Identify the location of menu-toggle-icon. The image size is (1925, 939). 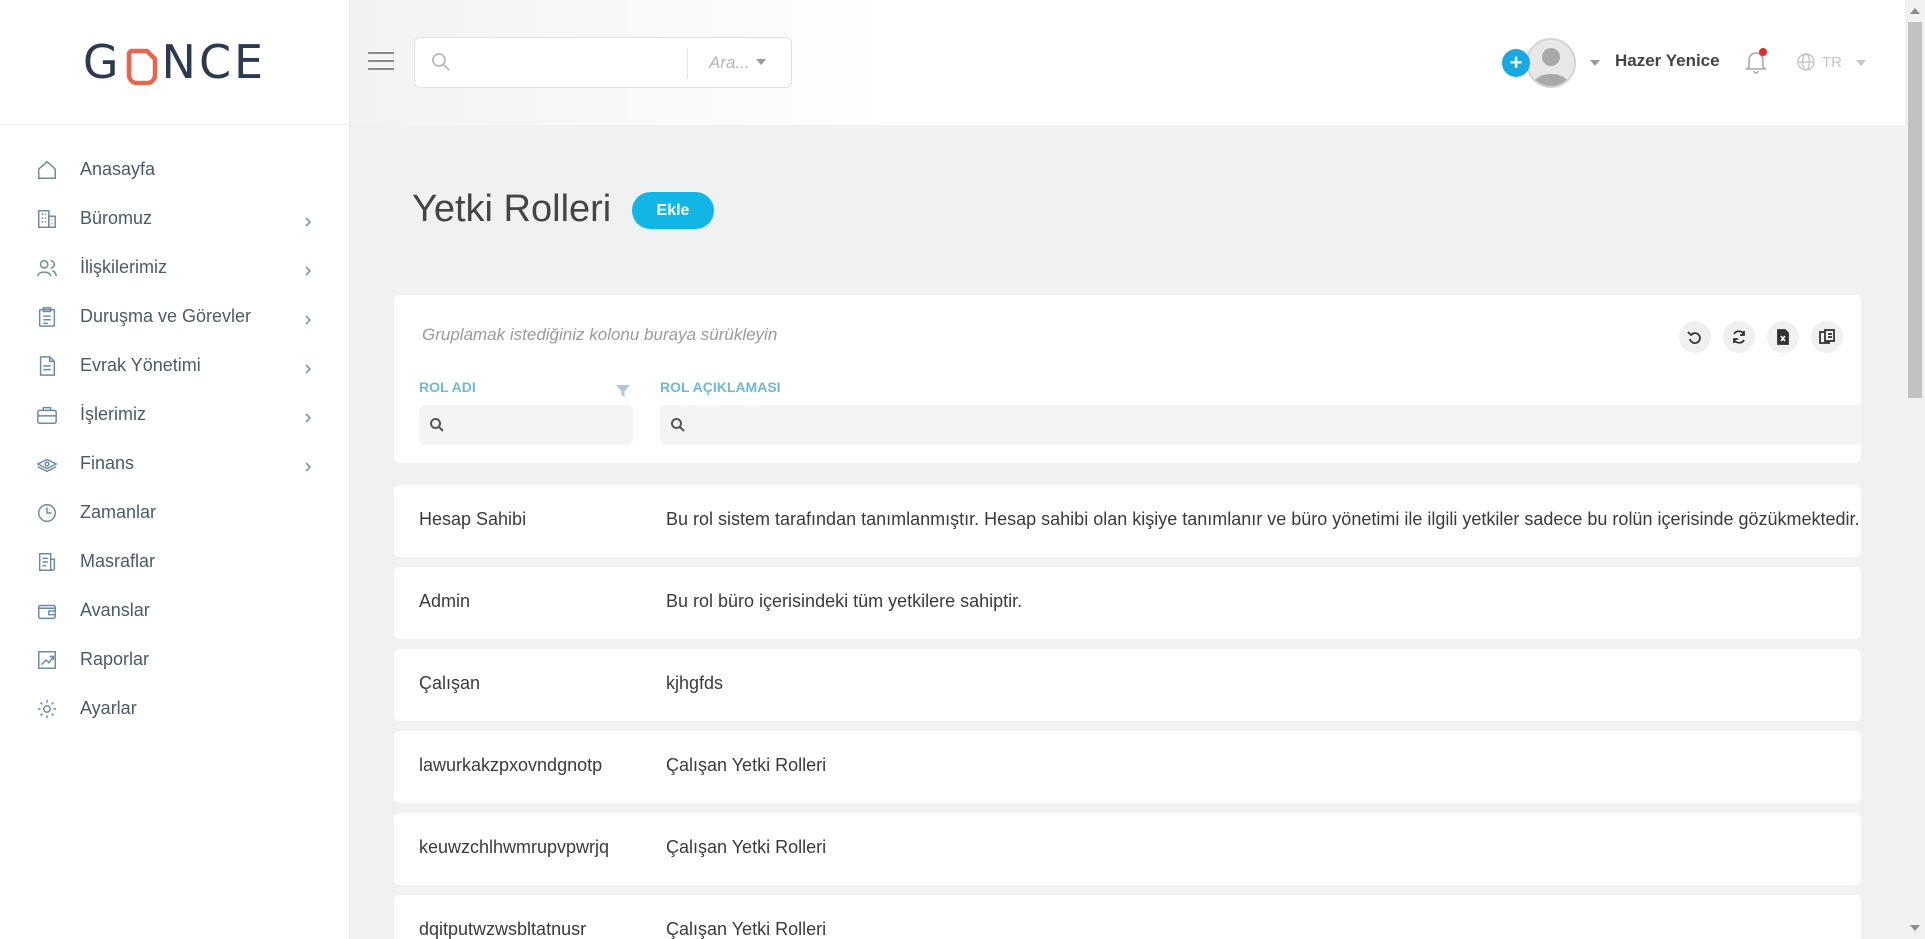
(381, 62).